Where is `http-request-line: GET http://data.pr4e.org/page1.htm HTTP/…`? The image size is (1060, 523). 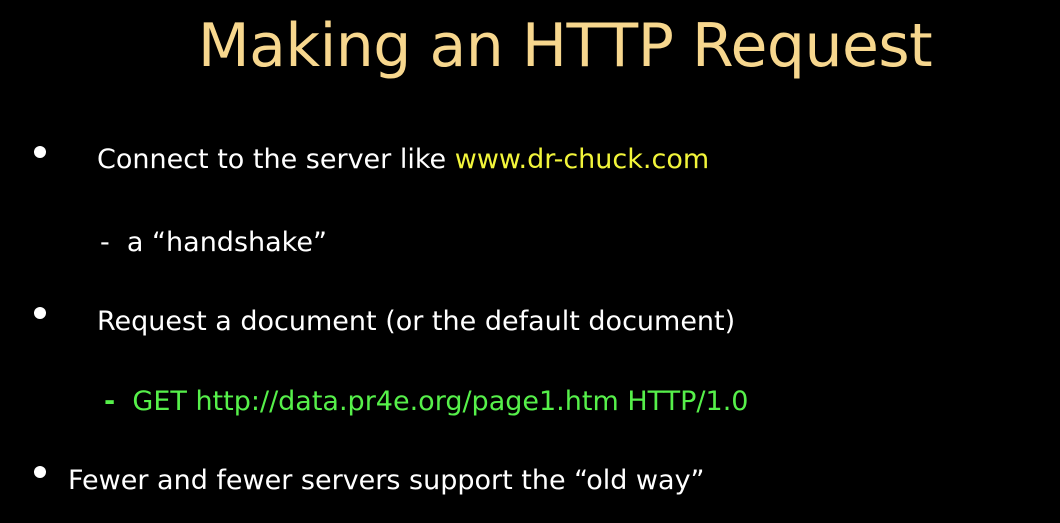 http-request-line: GET http://data.pr4e.org/page1.htm HTTP/… is located at coordinates (440, 401).